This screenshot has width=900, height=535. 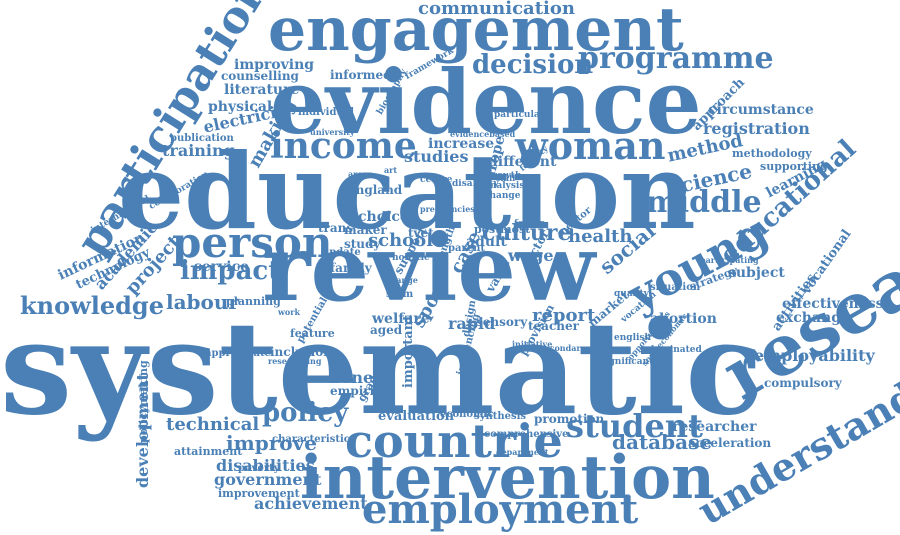 I want to click on cloud-word-physical: physical, so click(x=240, y=107).